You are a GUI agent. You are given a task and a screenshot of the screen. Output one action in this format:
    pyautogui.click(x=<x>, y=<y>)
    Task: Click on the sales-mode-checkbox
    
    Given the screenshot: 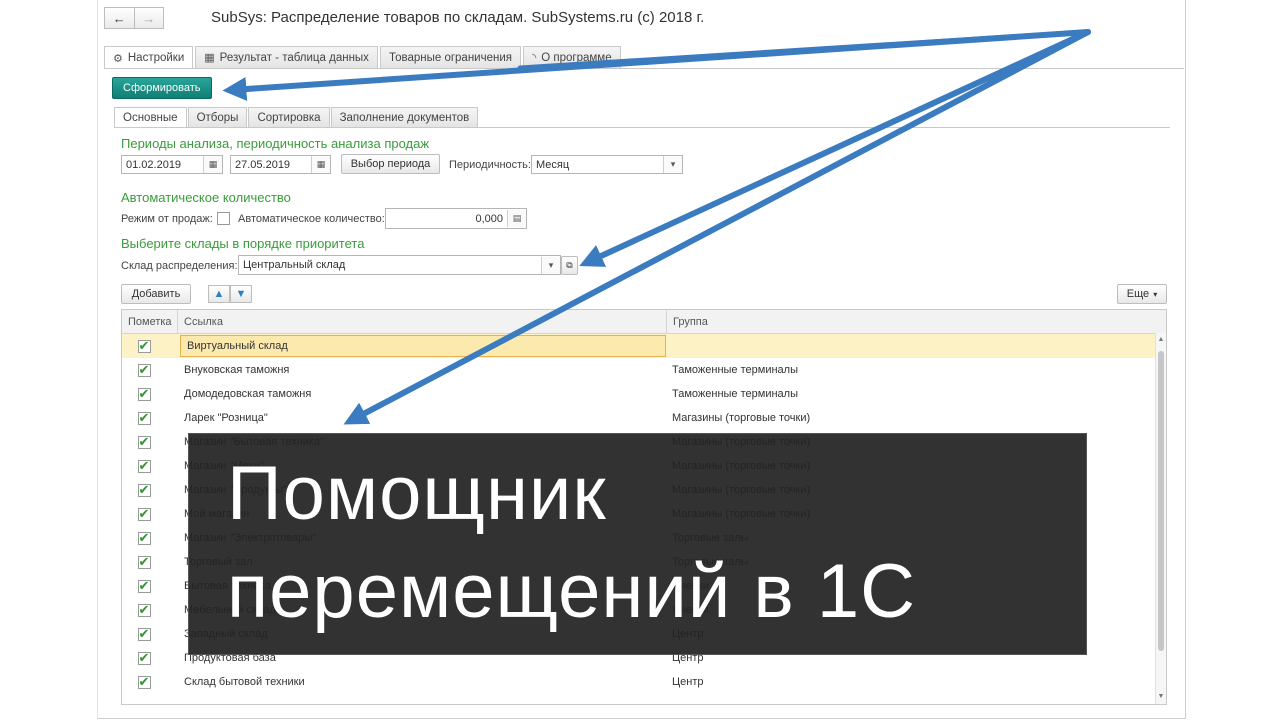 What is the action you would take?
    pyautogui.click(x=223, y=218)
    